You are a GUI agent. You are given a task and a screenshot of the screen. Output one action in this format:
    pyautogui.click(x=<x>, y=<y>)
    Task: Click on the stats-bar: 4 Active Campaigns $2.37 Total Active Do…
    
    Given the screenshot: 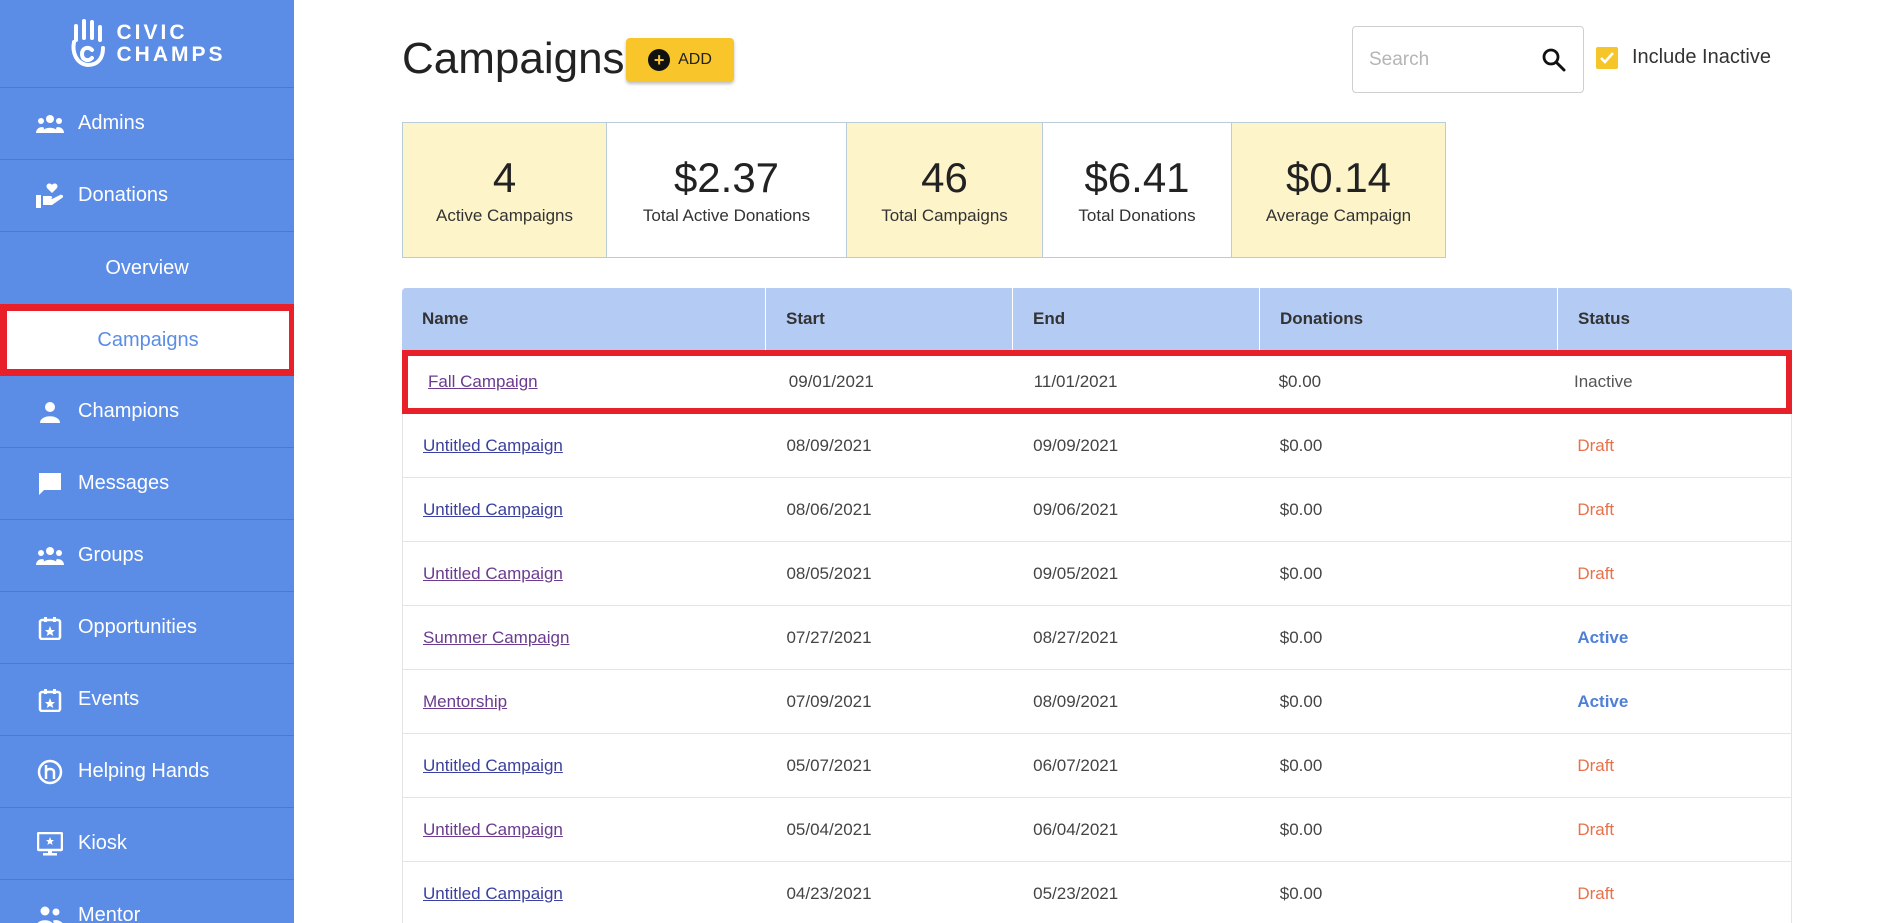 What is the action you would take?
    pyautogui.click(x=924, y=190)
    